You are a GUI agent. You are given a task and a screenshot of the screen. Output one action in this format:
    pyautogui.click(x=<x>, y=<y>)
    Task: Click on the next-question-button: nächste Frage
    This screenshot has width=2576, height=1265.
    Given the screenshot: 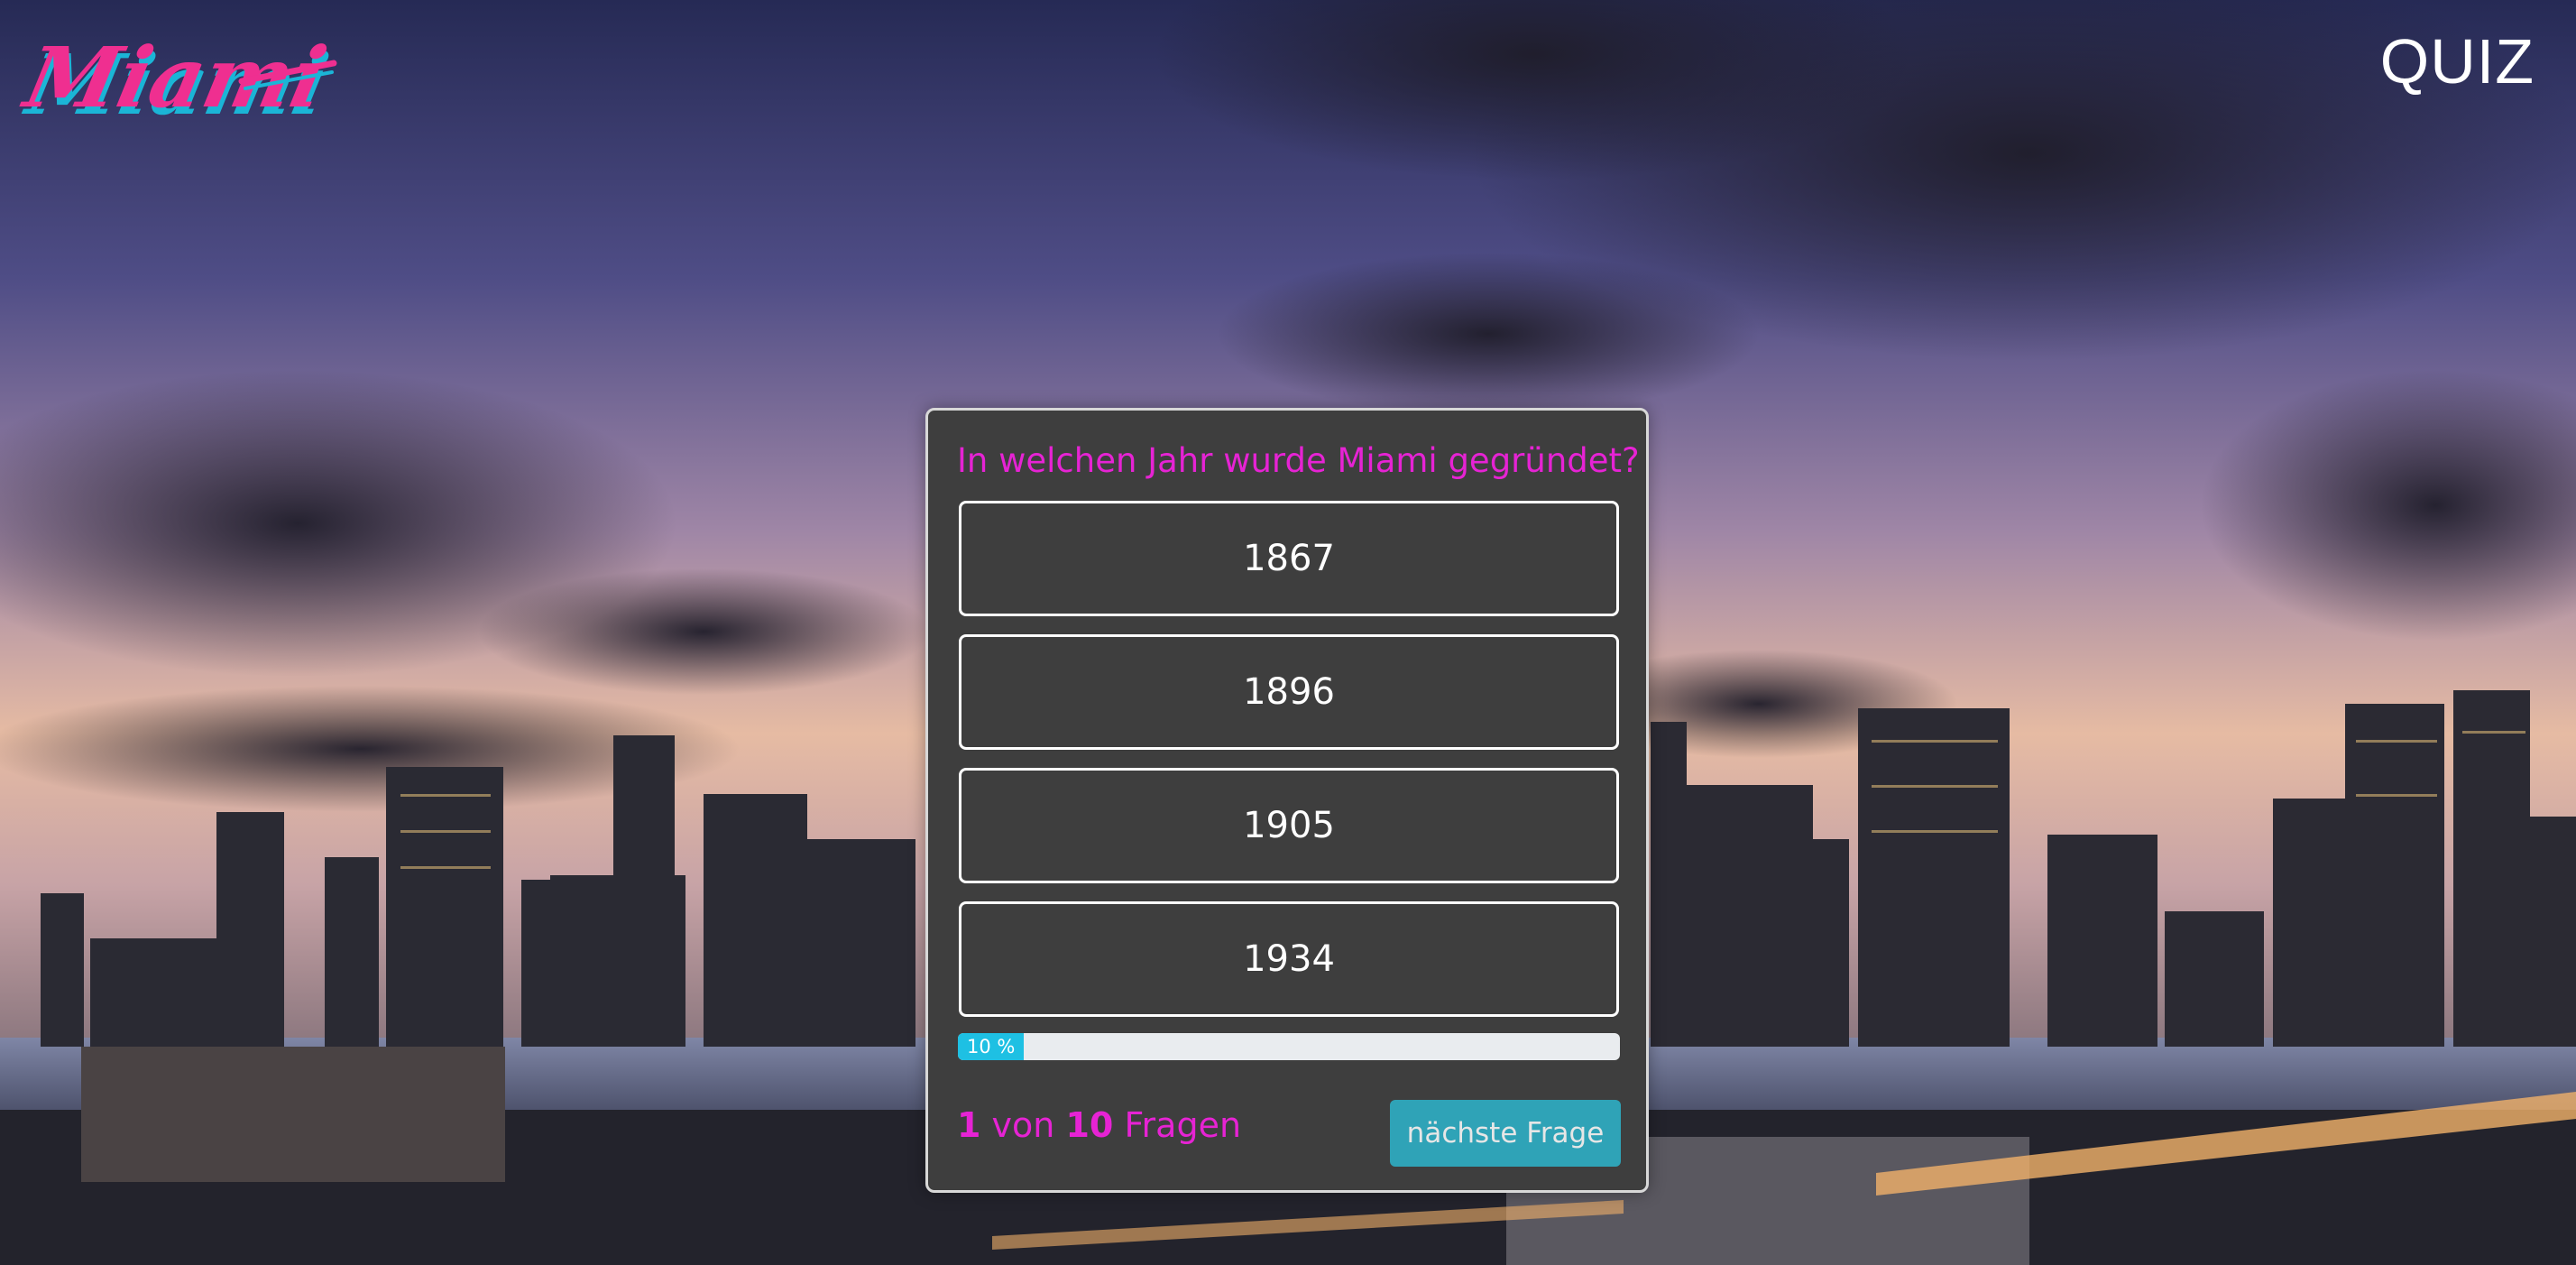 What is the action you would take?
    pyautogui.click(x=1506, y=1133)
    